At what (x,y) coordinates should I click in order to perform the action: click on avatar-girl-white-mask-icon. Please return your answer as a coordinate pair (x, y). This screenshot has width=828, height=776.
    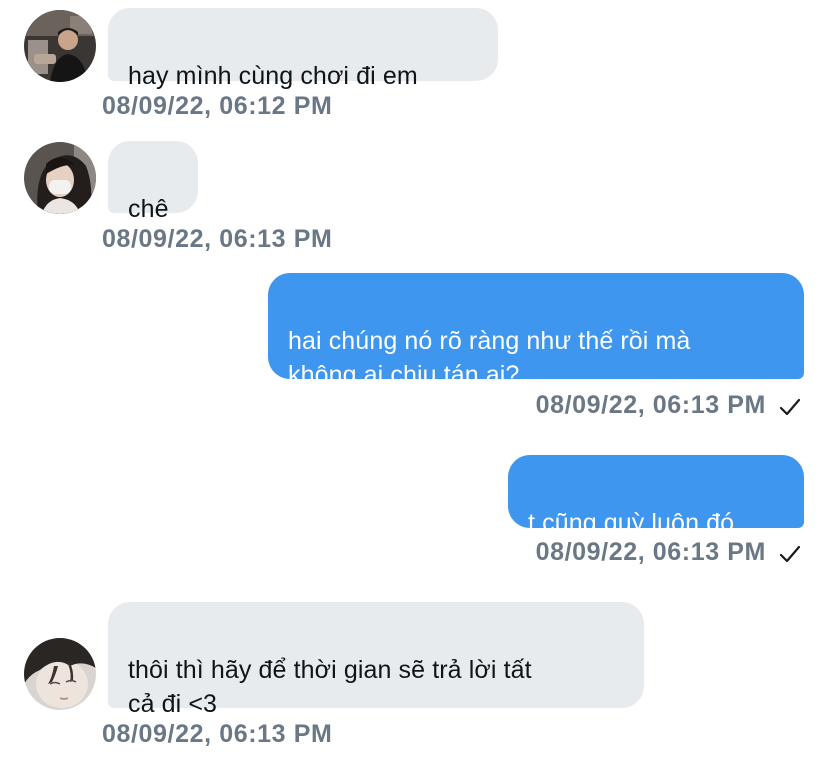
    Looking at the image, I should click on (60, 178).